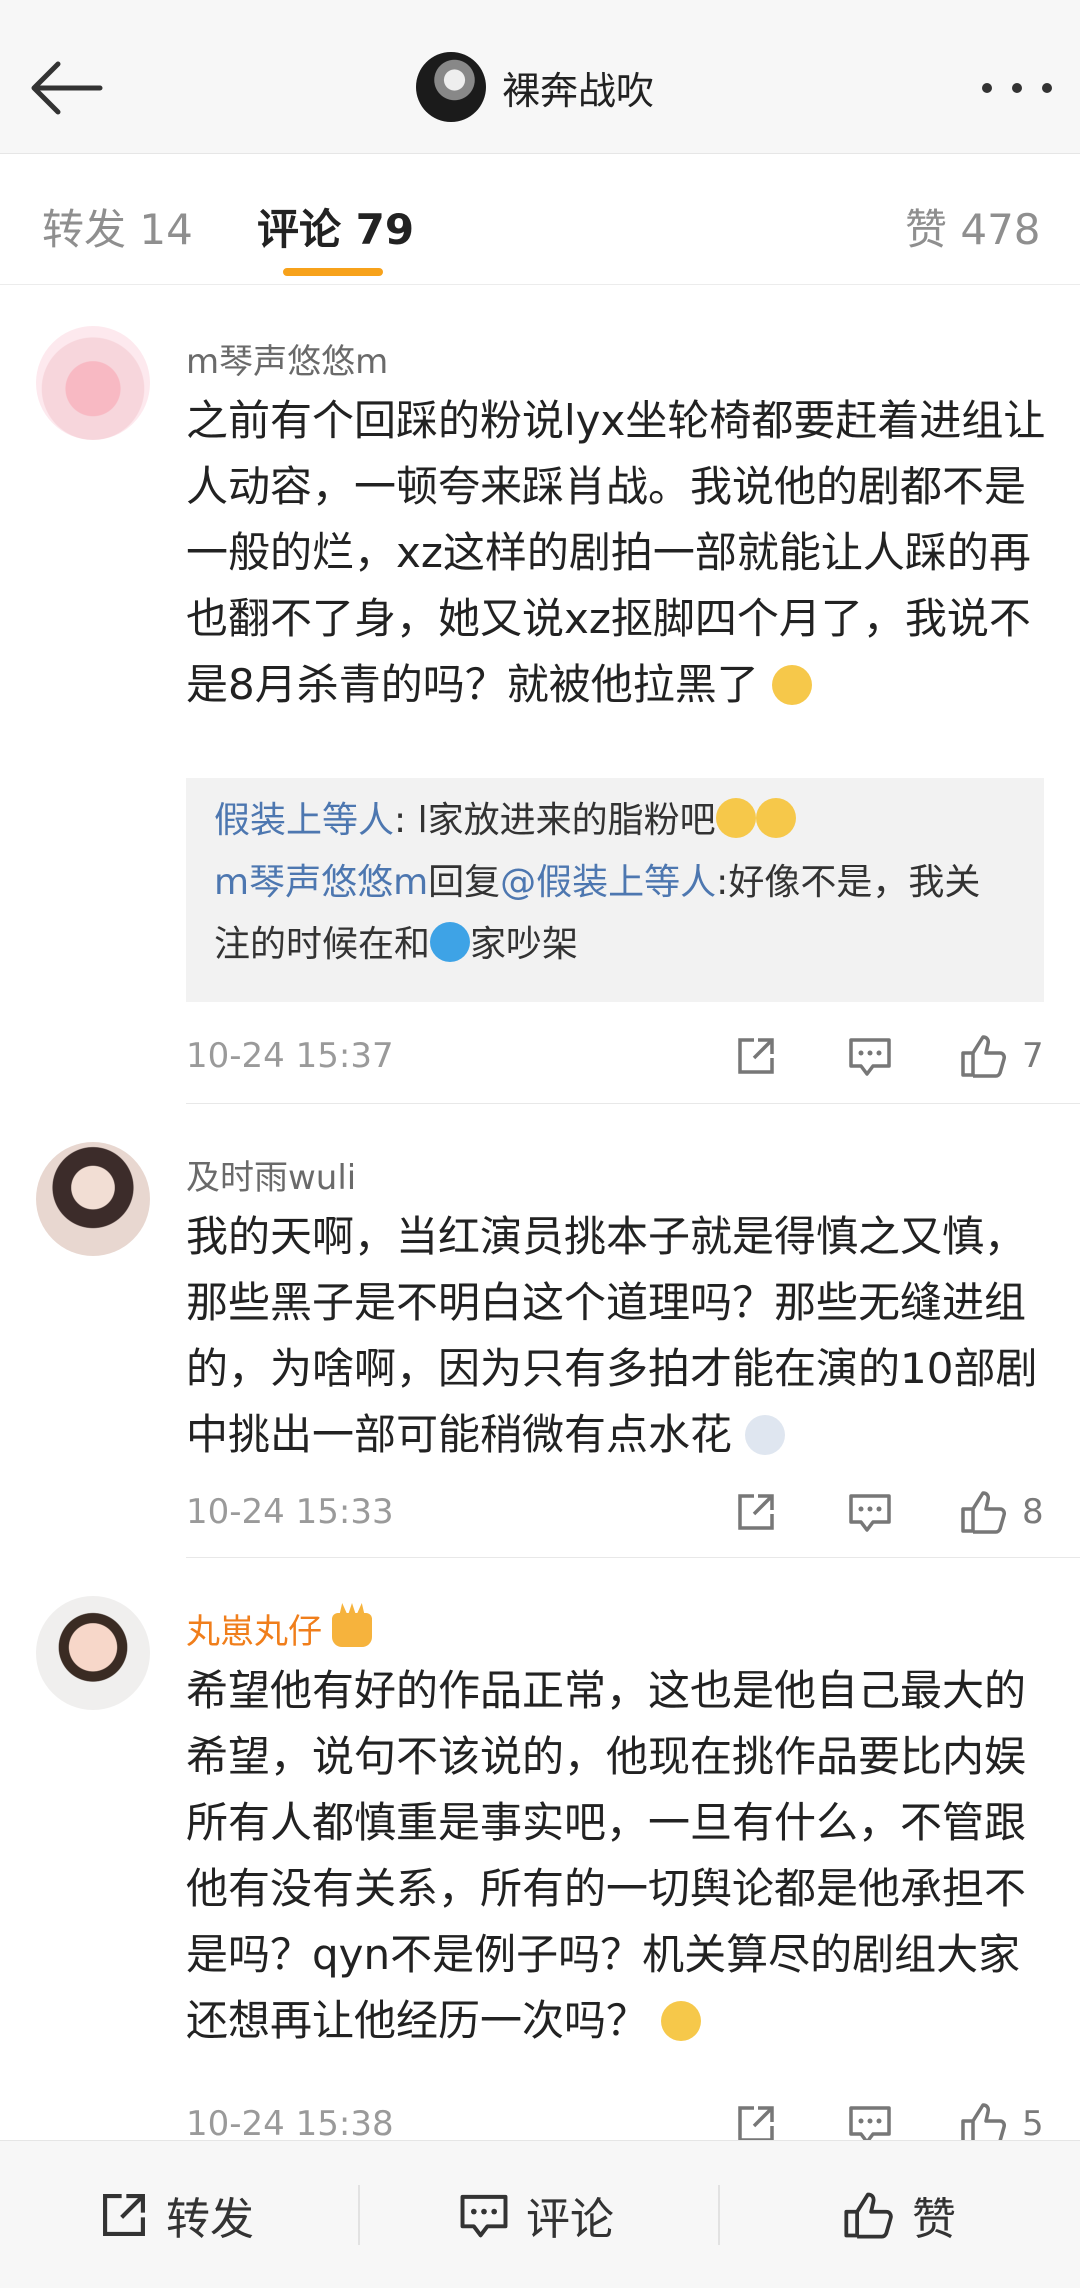 This screenshot has width=1080, height=2288. I want to click on repost-button: 转发, so click(176, 2214).